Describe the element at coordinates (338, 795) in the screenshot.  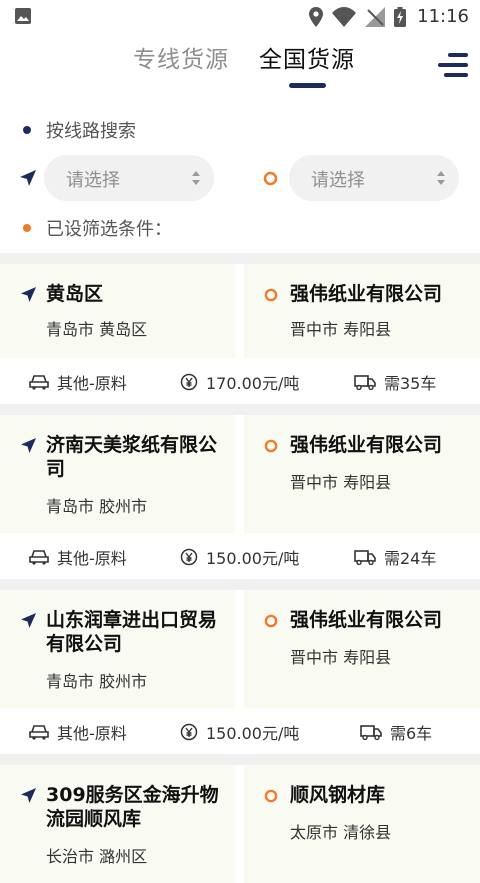
I see `destination-name: 顺风钢材库` at that location.